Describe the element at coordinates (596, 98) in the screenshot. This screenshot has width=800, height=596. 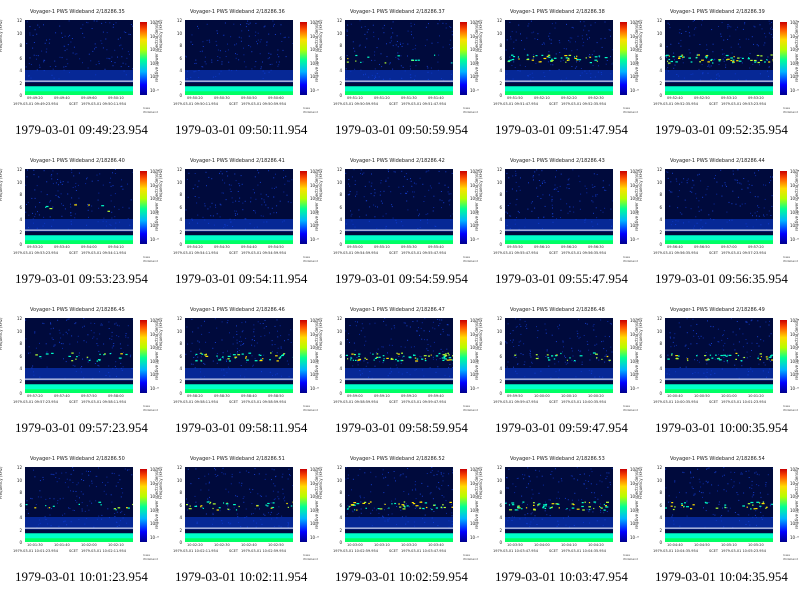
I see `x-tick-label: 09:52:30` at that location.